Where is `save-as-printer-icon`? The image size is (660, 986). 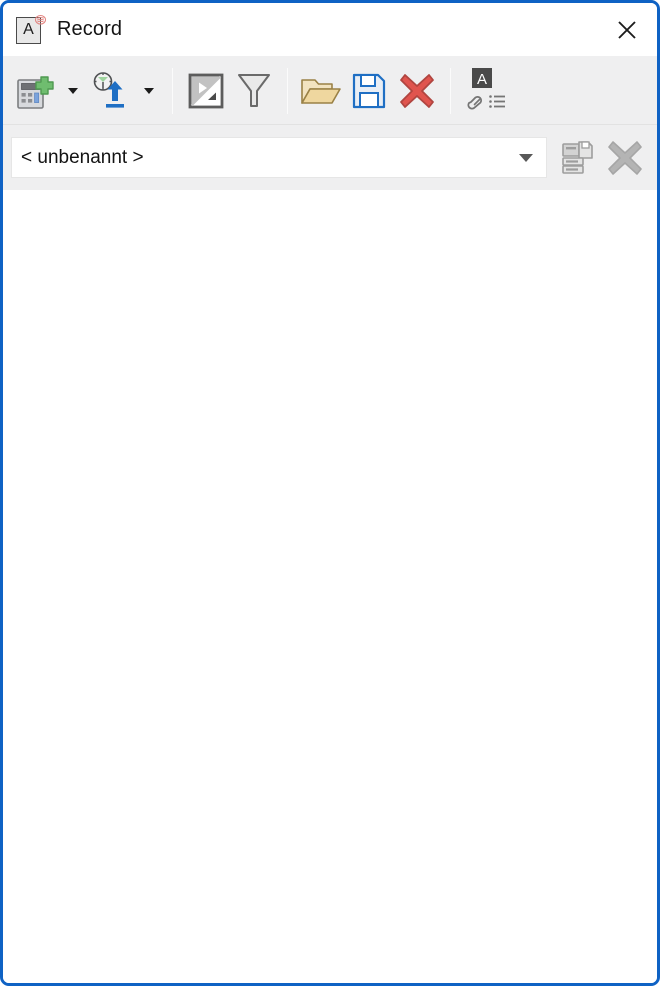 save-as-printer-icon is located at coordinates (577, 157).